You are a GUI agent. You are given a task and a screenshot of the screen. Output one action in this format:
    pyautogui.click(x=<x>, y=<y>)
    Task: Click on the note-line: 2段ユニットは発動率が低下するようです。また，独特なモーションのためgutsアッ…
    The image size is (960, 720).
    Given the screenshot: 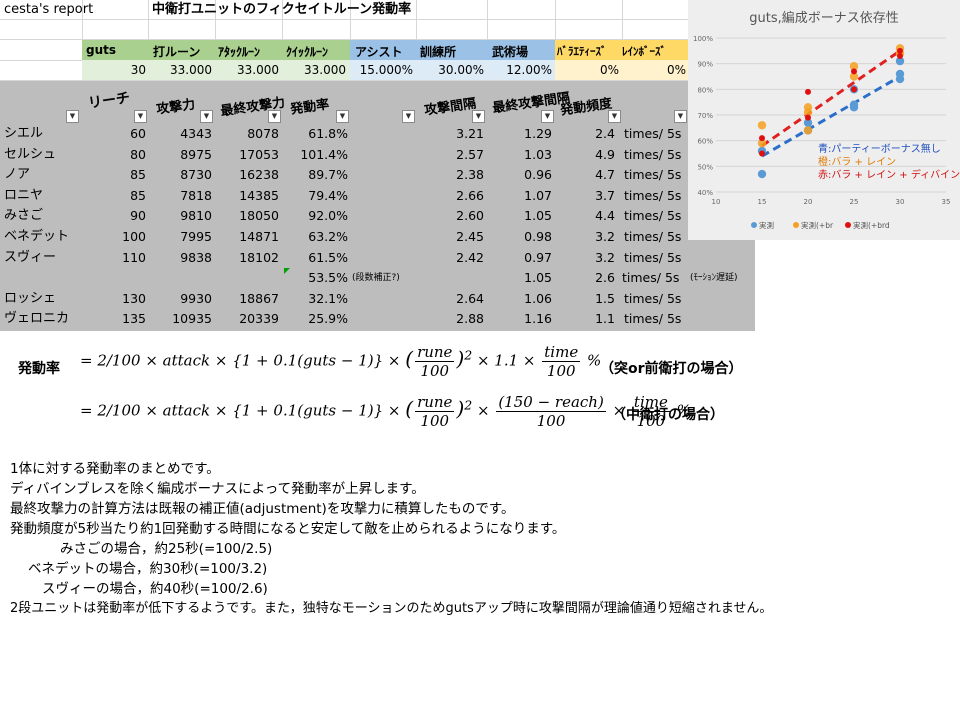 What is the action you would take?
    pyautogui.click(x=391, y=608)
    